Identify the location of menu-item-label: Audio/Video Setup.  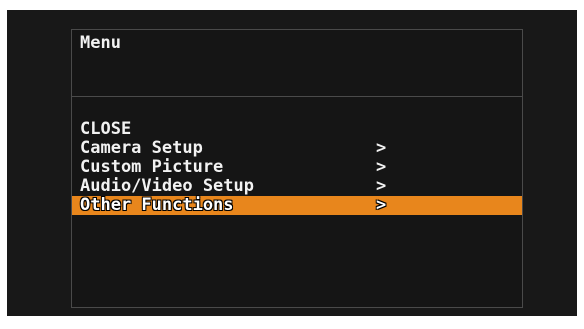
(167, 186).